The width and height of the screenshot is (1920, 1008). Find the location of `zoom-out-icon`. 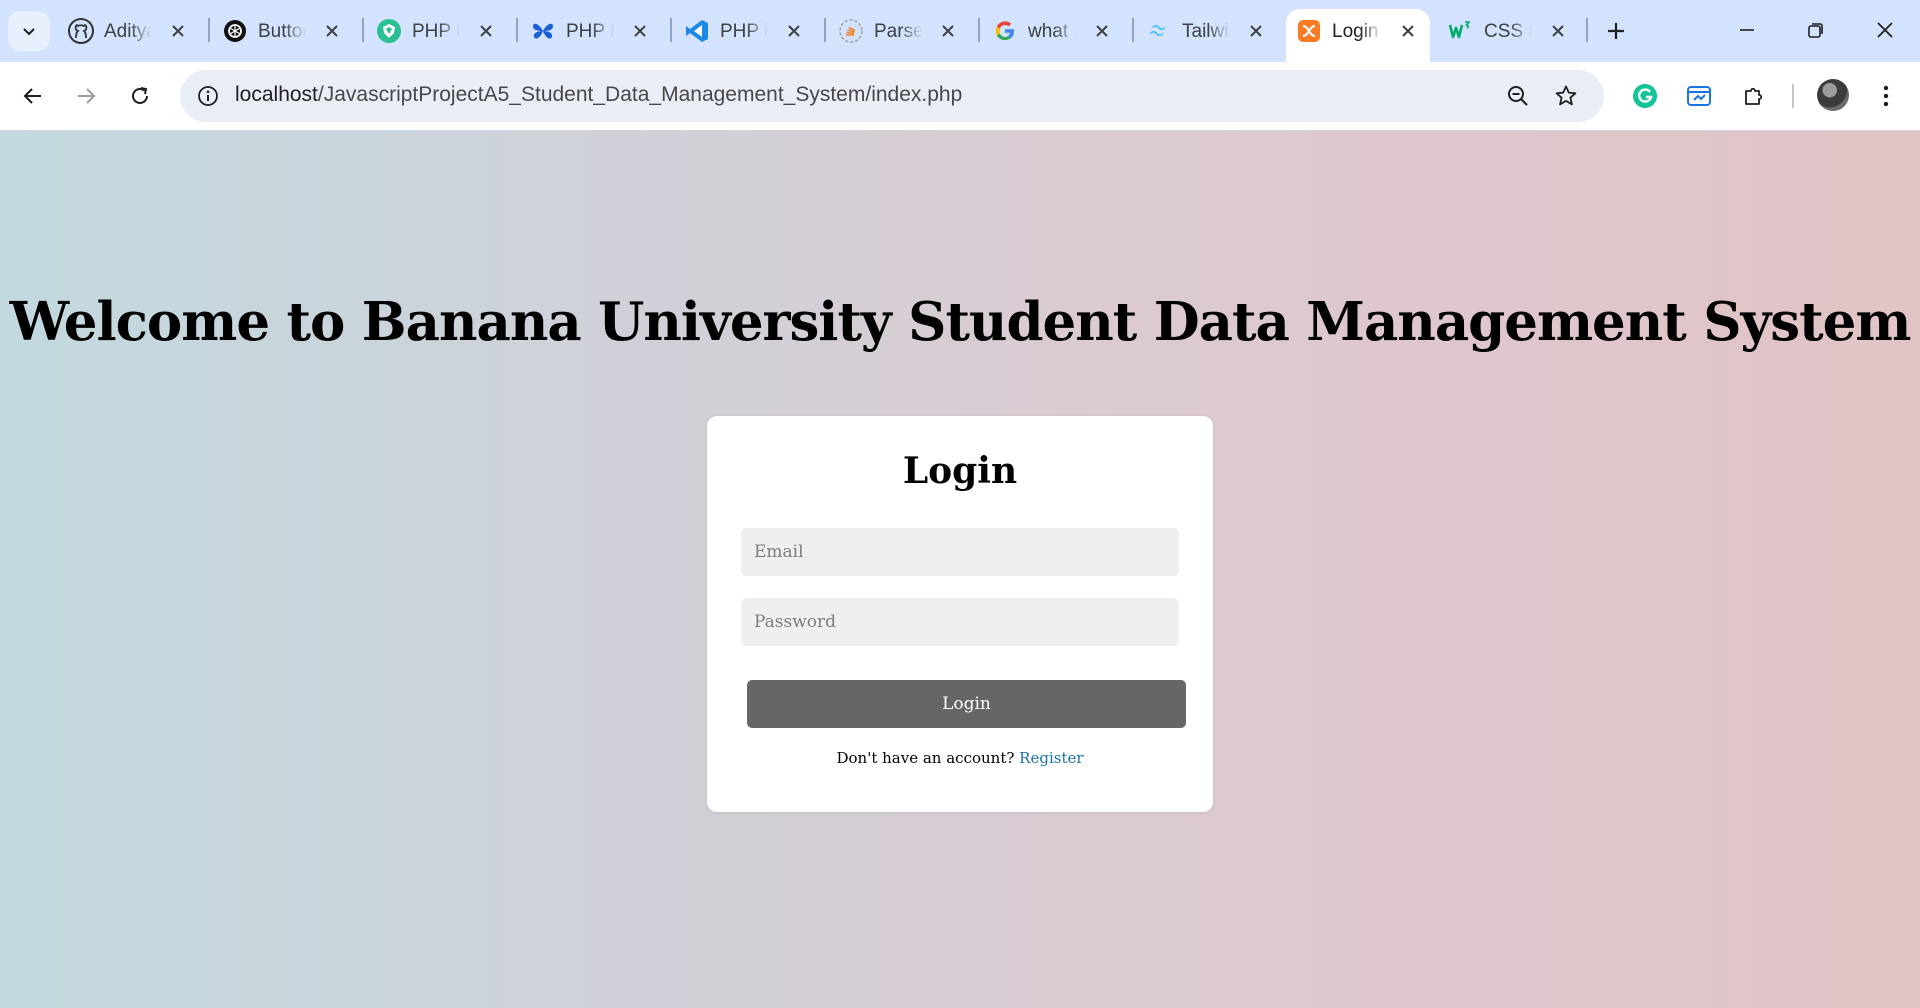

zoom-out-icon is located at coordinates (1518, 96).